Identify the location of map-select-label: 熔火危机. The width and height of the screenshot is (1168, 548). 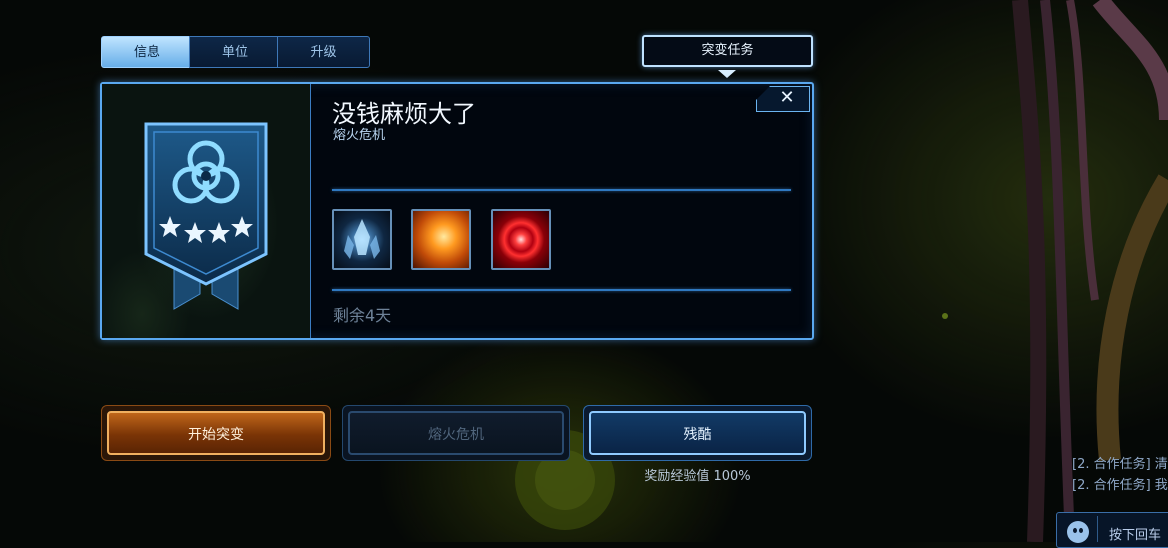
(456, 433).